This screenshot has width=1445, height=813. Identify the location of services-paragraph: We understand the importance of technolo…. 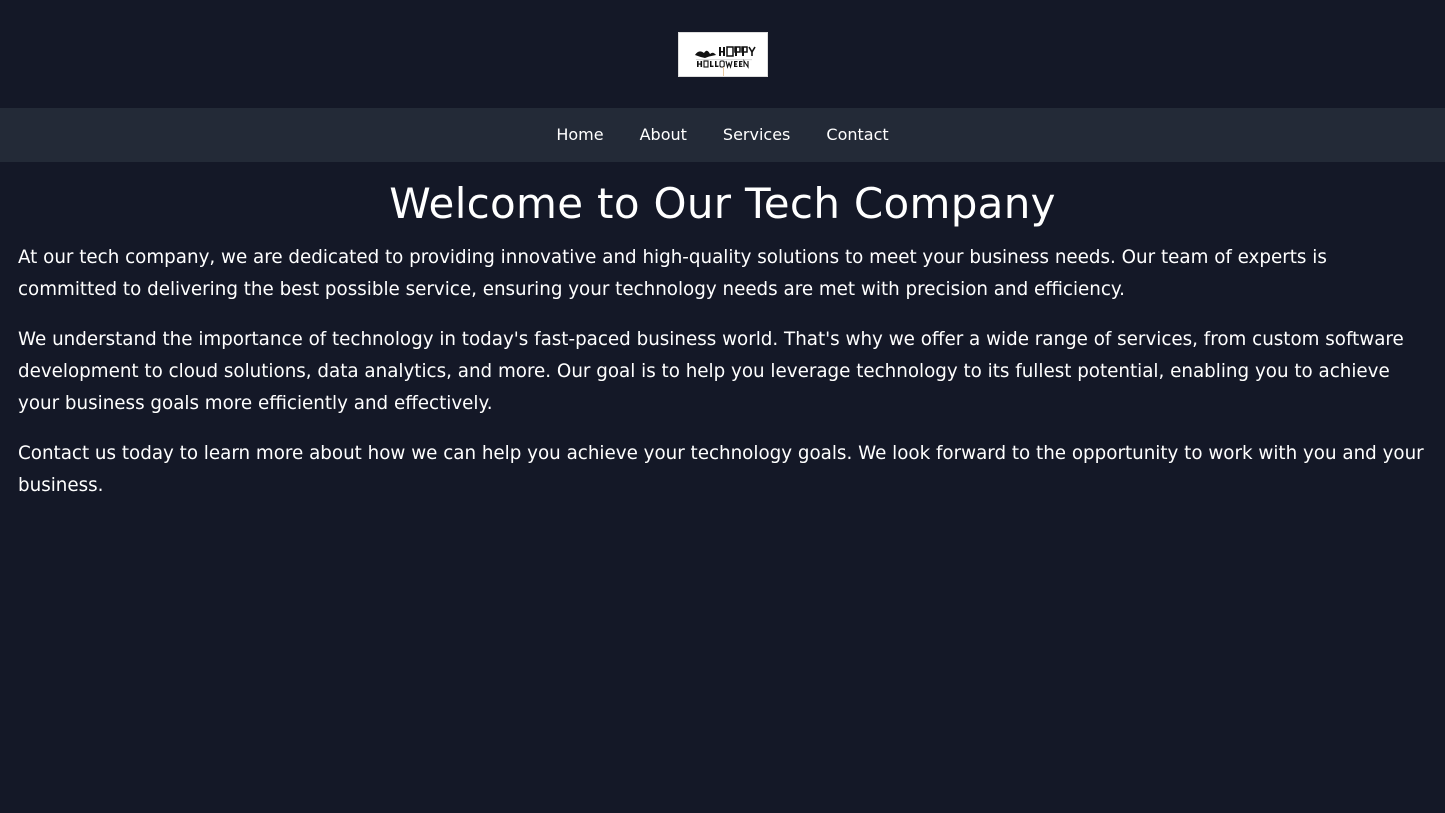
(711, 371).